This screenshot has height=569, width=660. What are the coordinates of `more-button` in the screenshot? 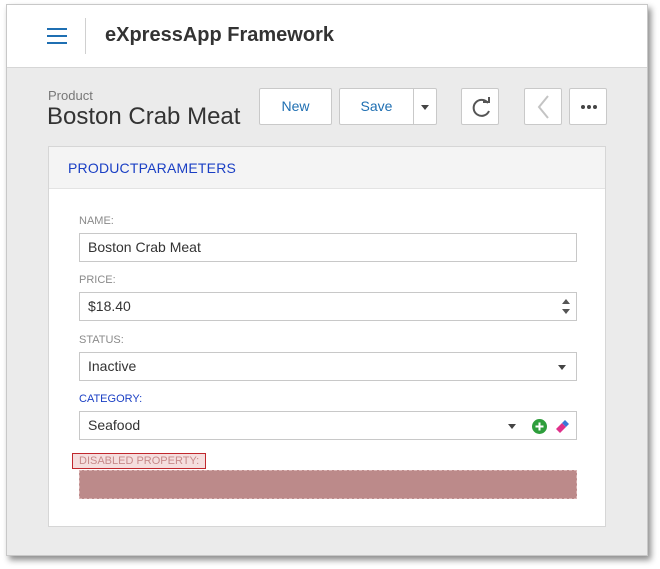 It's located at (588, 106).